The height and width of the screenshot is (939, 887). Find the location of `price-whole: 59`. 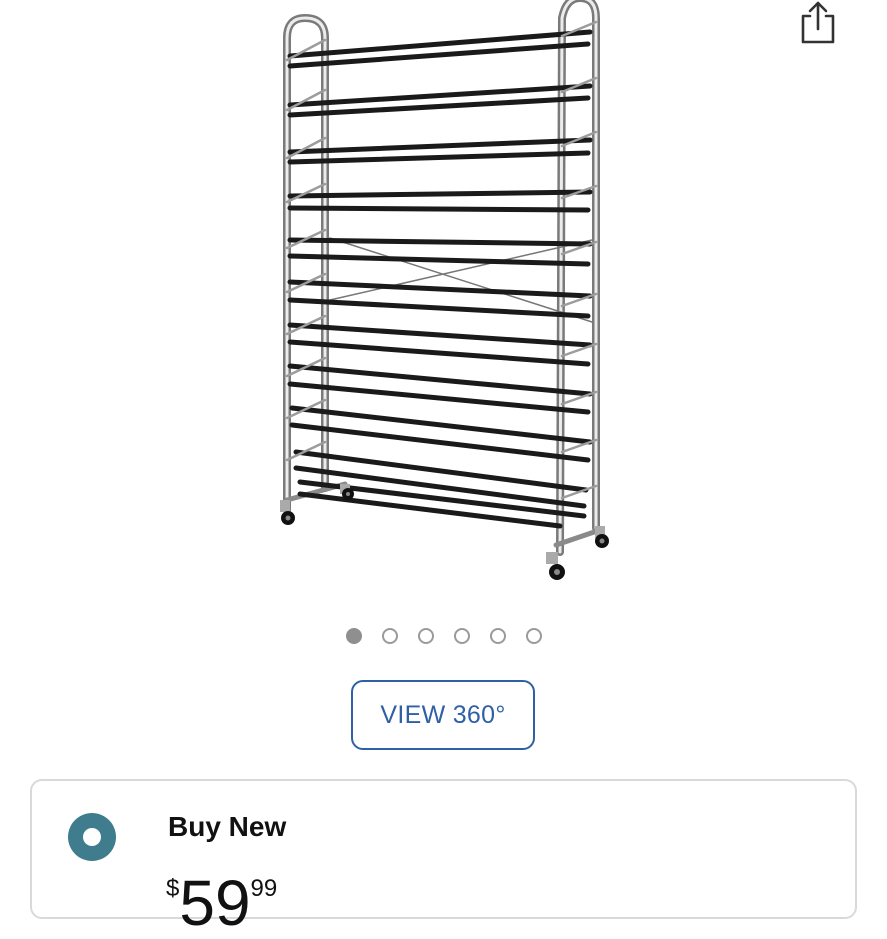

price-whole: 59 is located at coordinates (215, 903).